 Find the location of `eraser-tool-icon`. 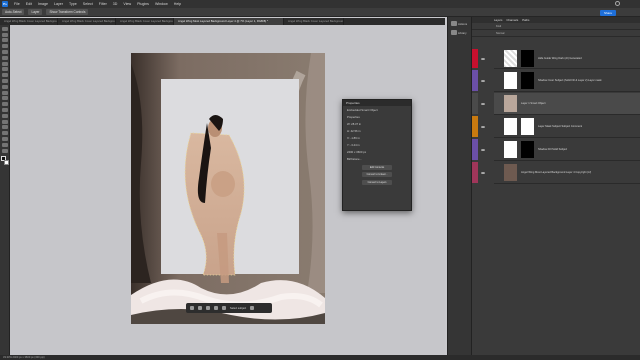

eraser-tool-icon is located at coordinates (5, 92).